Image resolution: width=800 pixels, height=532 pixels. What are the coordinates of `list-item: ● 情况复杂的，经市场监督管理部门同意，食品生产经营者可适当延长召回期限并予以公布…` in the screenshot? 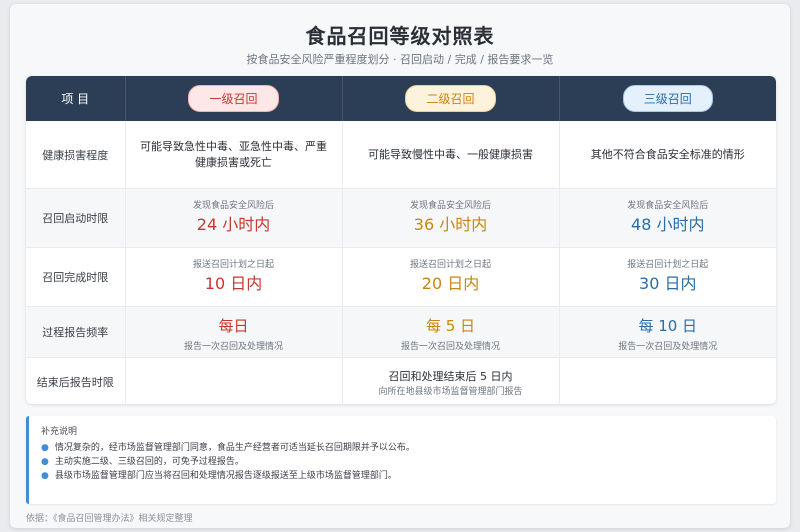 It's located at (228, 448).